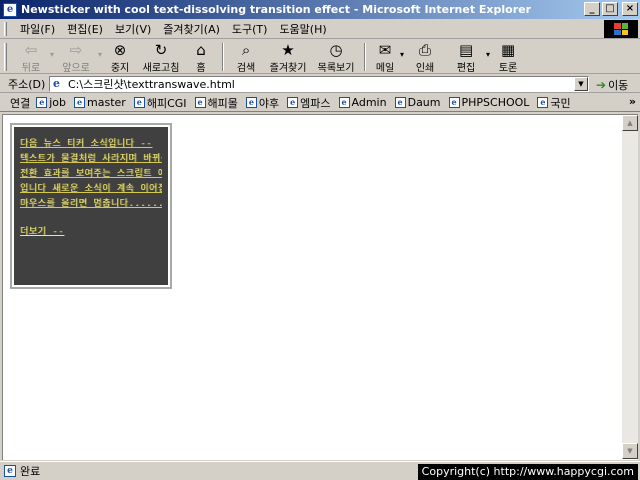  I want to click on window-controls: _ □ ×, so click(611, 9).